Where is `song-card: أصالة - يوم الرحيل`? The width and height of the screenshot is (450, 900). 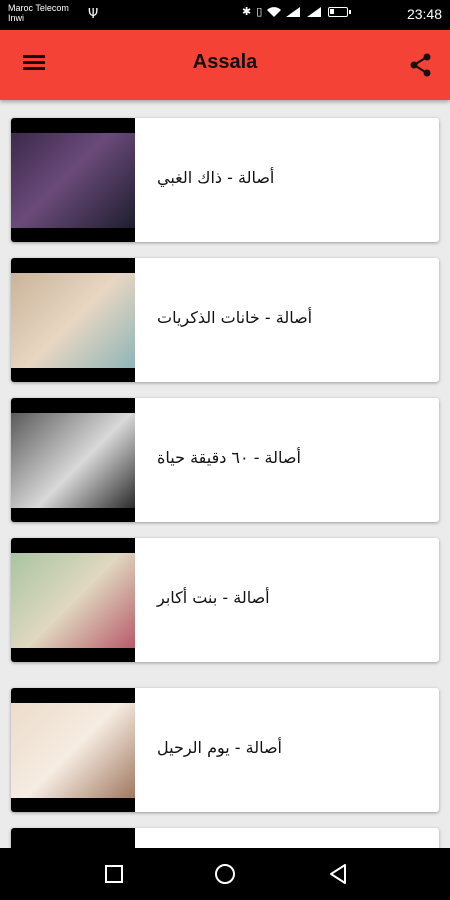 song-card: أصالة - يوم الرحيل is located at coordinates (225, 750).